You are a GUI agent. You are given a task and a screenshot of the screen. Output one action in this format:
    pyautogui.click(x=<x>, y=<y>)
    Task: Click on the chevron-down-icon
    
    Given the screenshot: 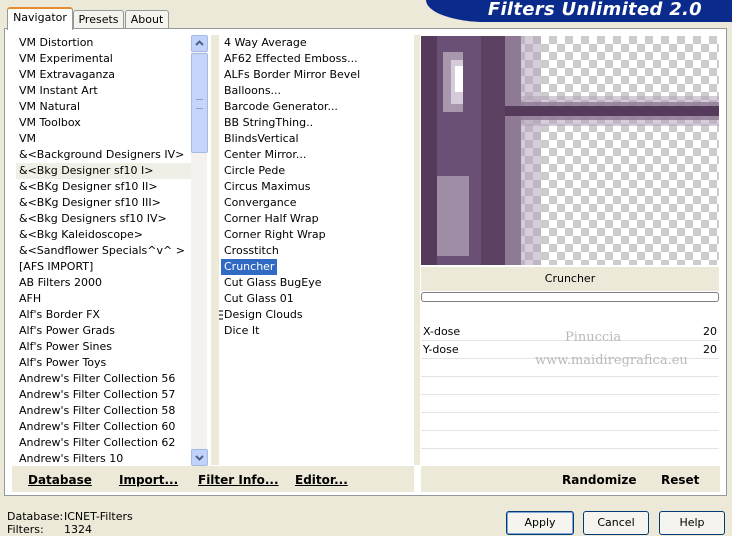 What is the action you would take?
    pyautogui.click(x=199, y=458)
    